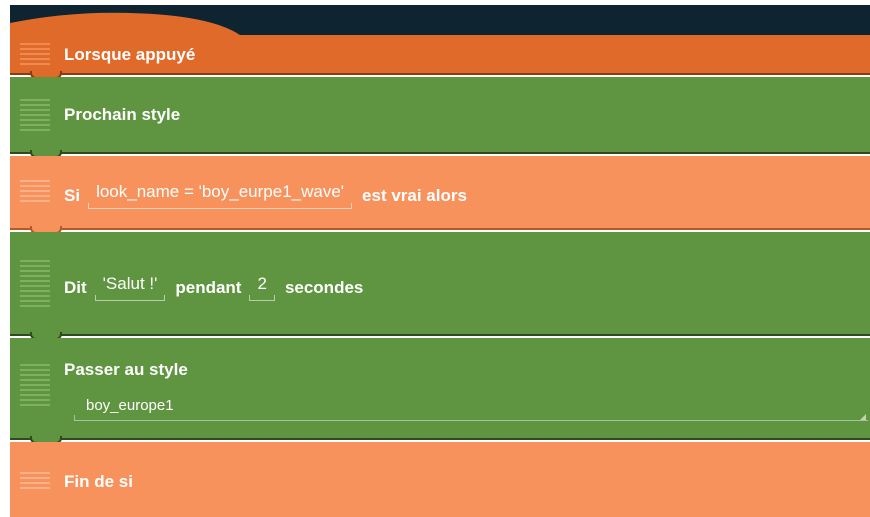 The height and width of the screenshot is (517, 870). Describe the element at coordinates (126, 369) in the screenshot. I see `switch-look-label: Passer au style` at that location.